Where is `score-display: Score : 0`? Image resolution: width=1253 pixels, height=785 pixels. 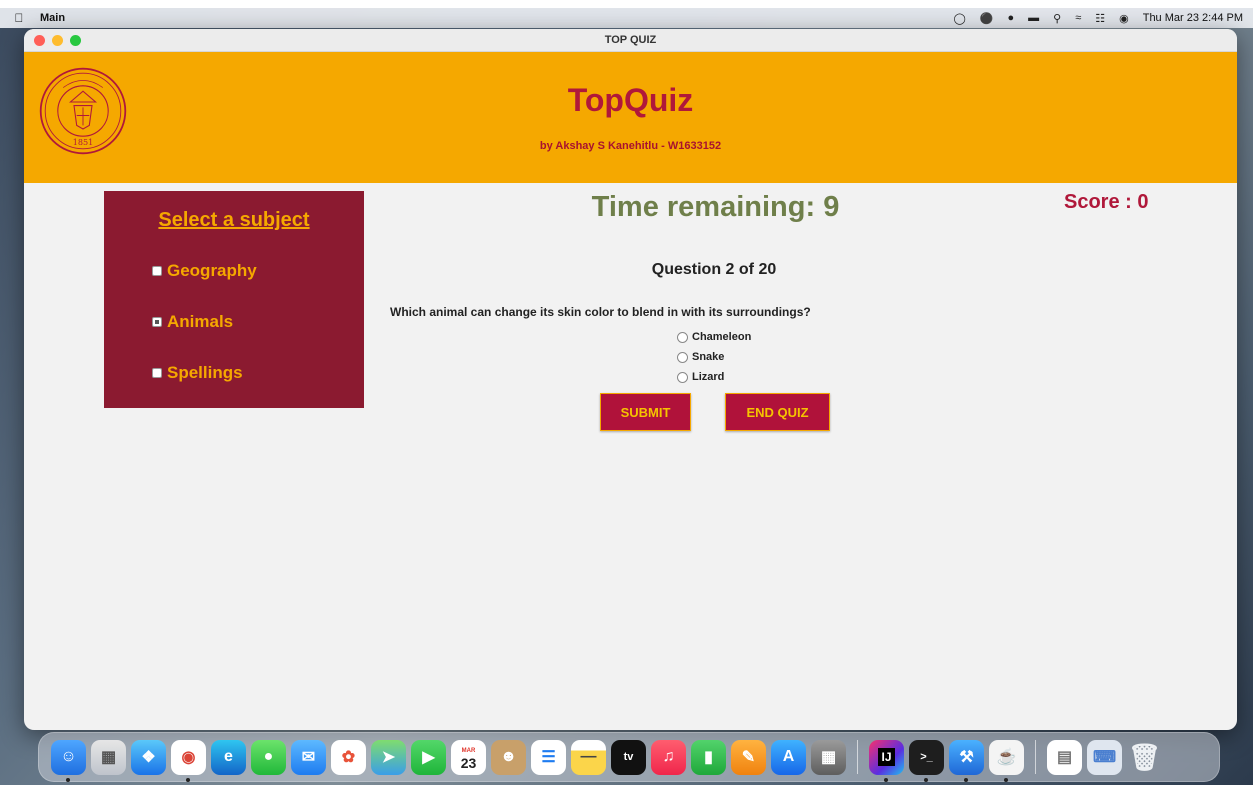
score-display: Score : 0 is located at coordinates (1106, 202).